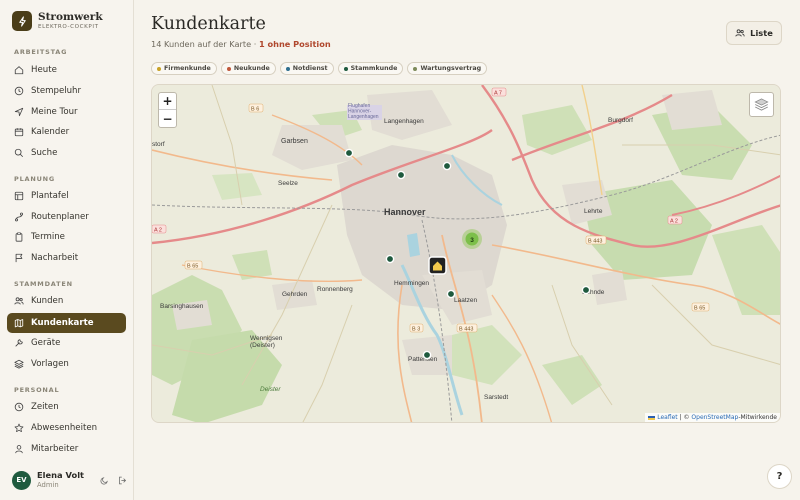 This screenshot has width=800, height=500. What do you see at coordinates (405, 212) in the screenshot?
I see `map-label-hannover: Hannover` at bounding box center [405, 212].